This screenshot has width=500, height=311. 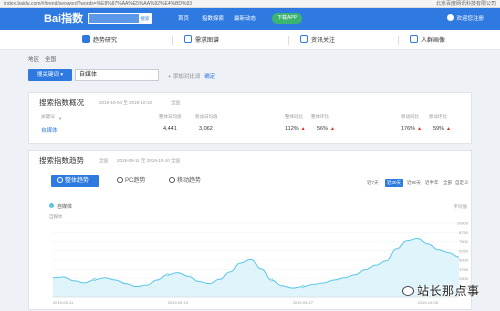 I want to click on x-tick-label: 2019-10-05, so click(x=428, y=302).